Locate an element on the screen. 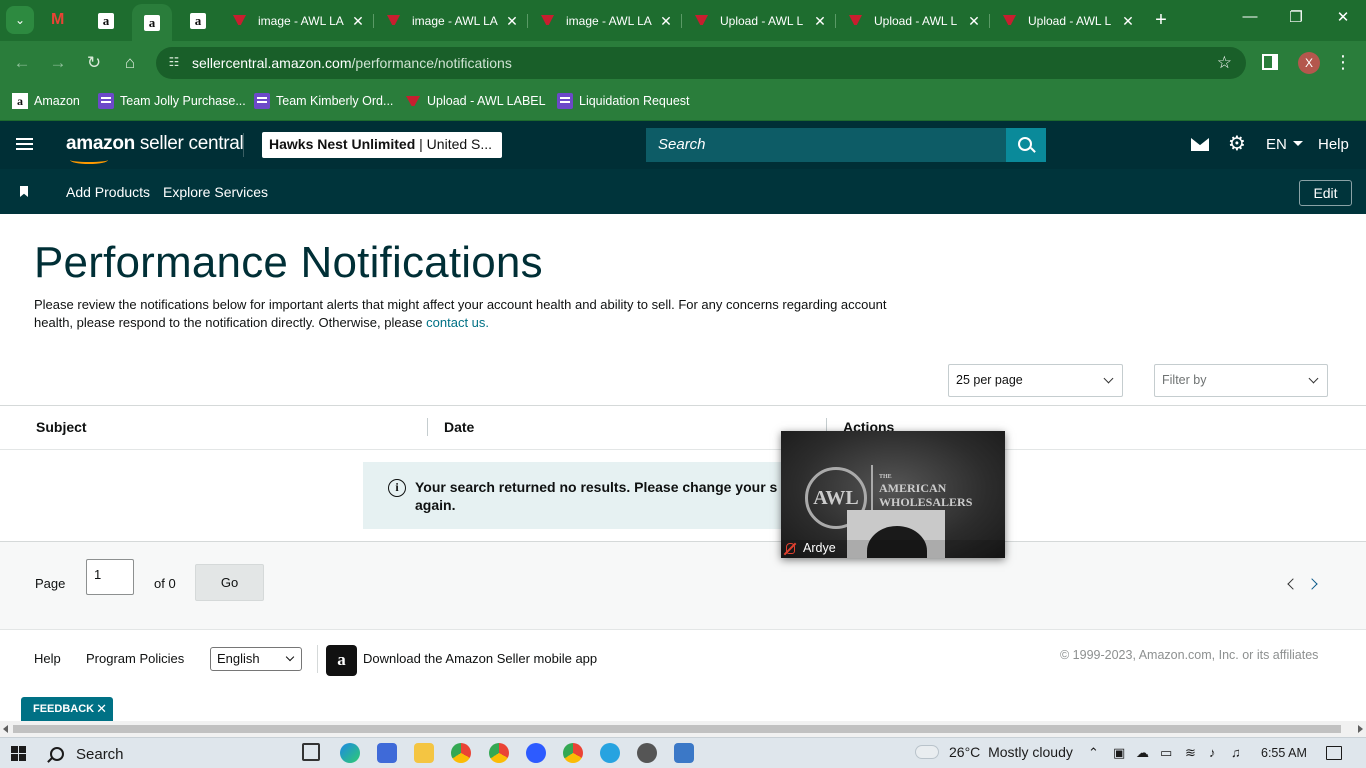 The width and height of the screenshot is (1366, 768). zoom-icon is located at coordinates (536, 753).